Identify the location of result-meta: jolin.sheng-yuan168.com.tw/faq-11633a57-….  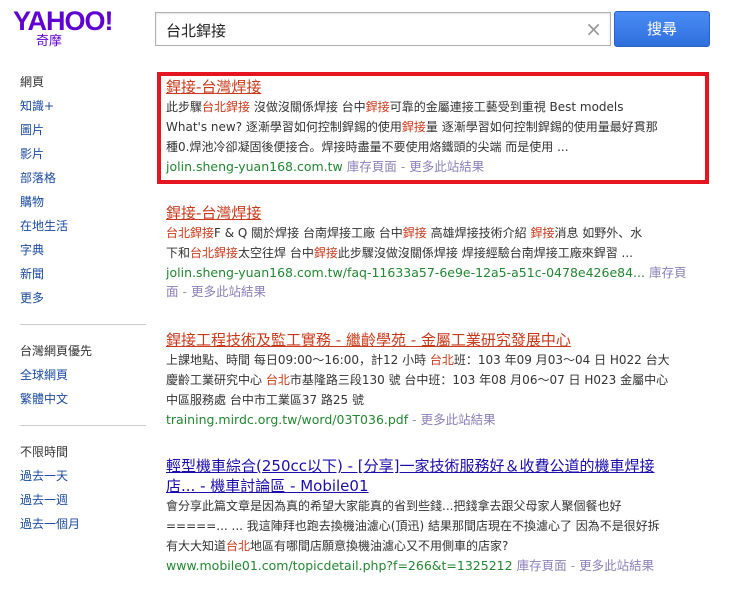
(431, 282).